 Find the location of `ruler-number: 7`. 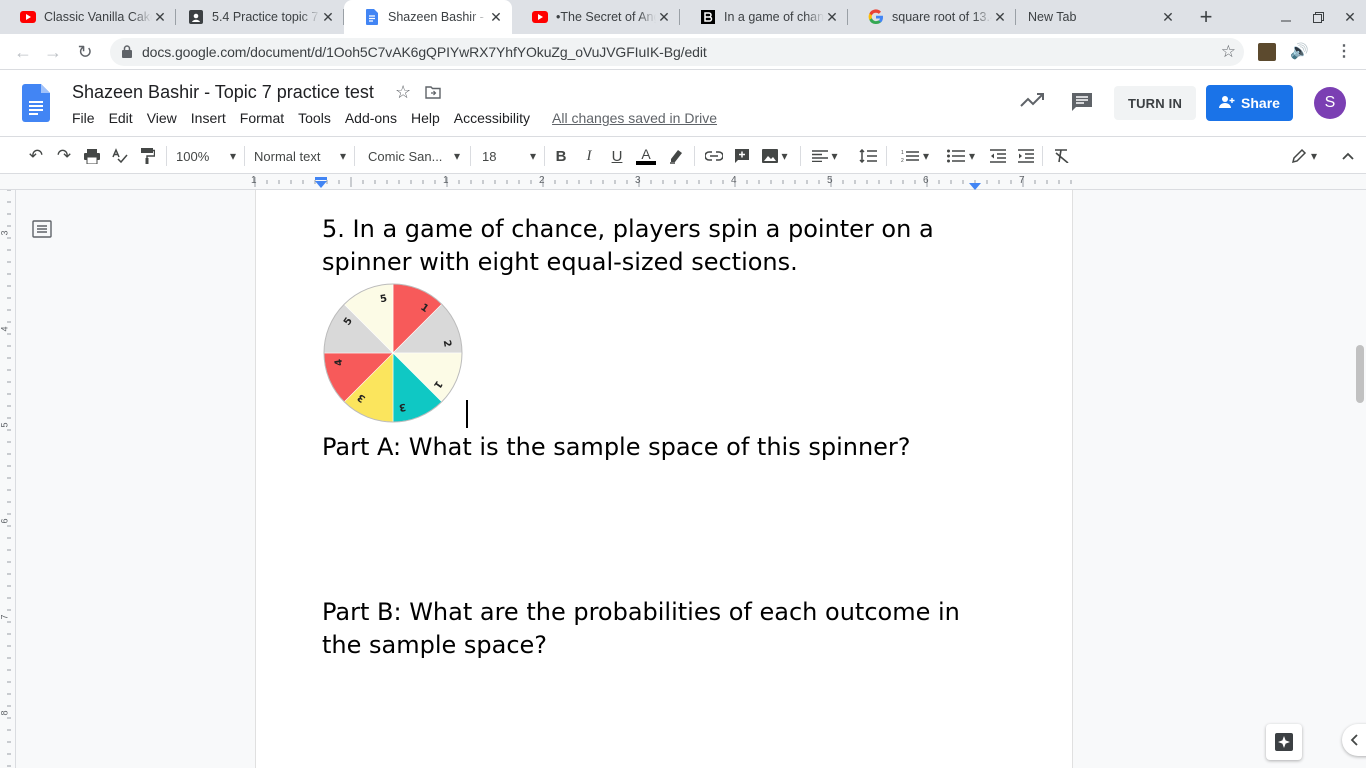

ruler-number: 7 is located at coordinates (1022, 180).